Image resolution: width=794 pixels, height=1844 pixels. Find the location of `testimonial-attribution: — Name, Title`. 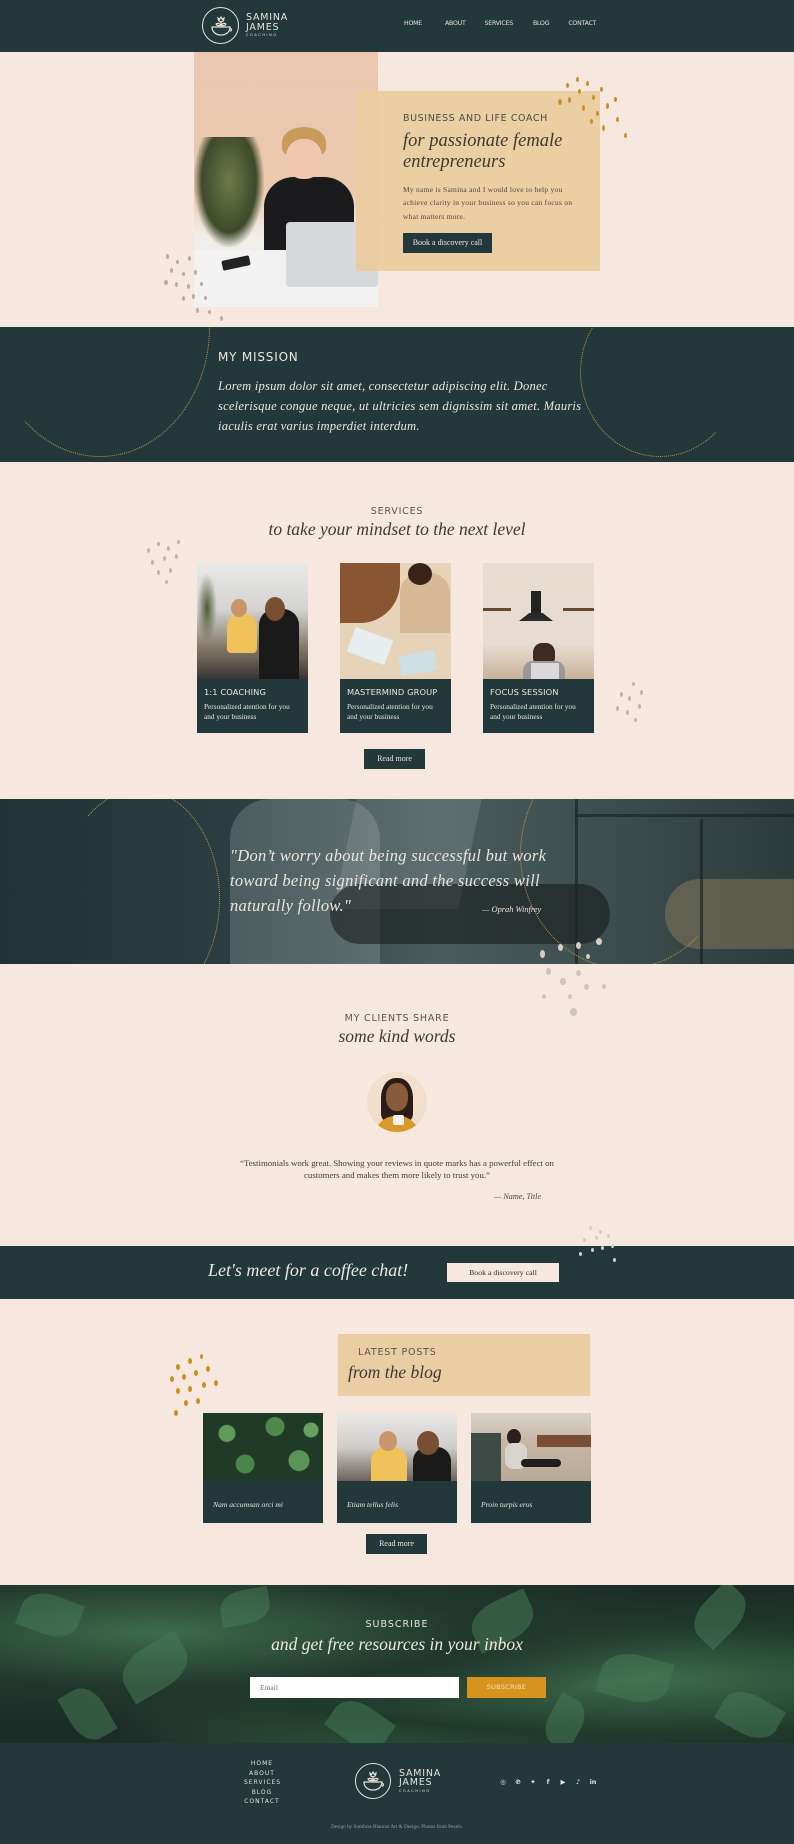

testimonial-attribution: — Name, Title is located at coordinates (518, 1196).